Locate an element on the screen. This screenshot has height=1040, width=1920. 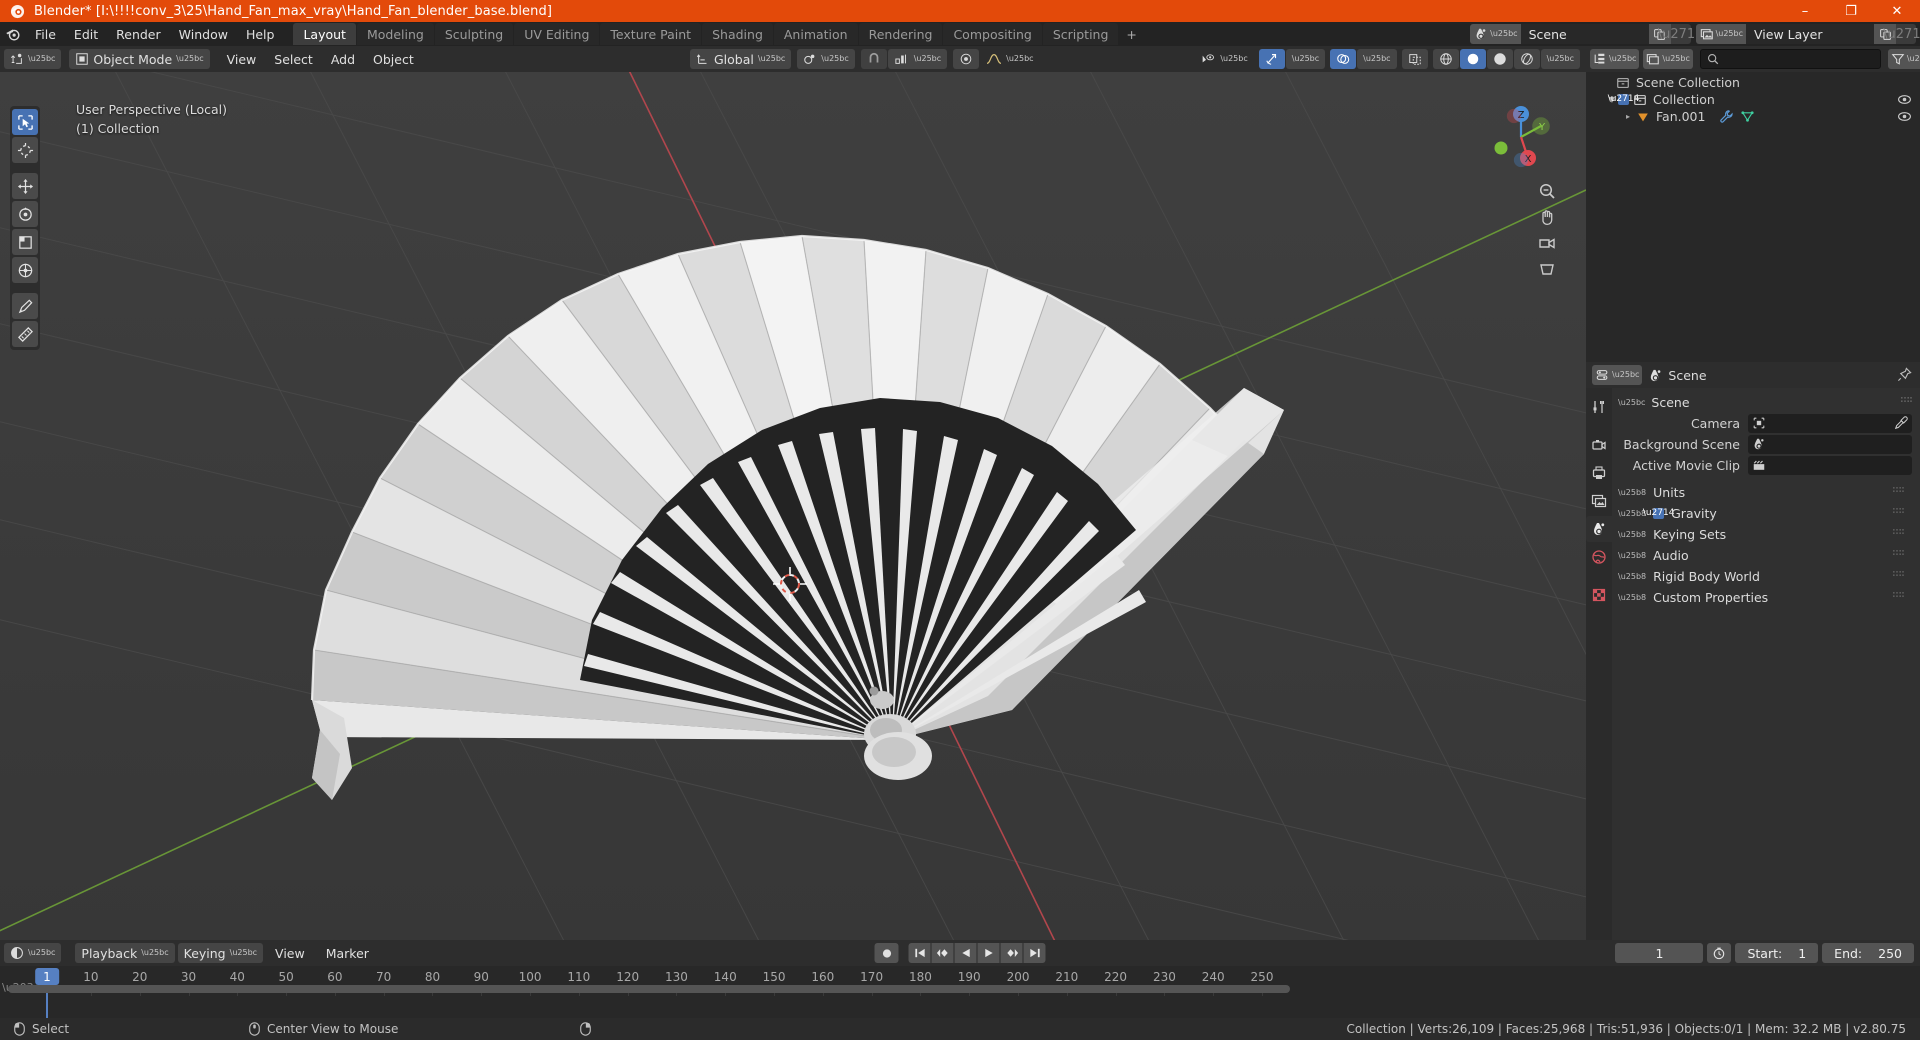
outliner-editor: \u25bc \u25bc \u25bc is located at coordinates (1753, 204).